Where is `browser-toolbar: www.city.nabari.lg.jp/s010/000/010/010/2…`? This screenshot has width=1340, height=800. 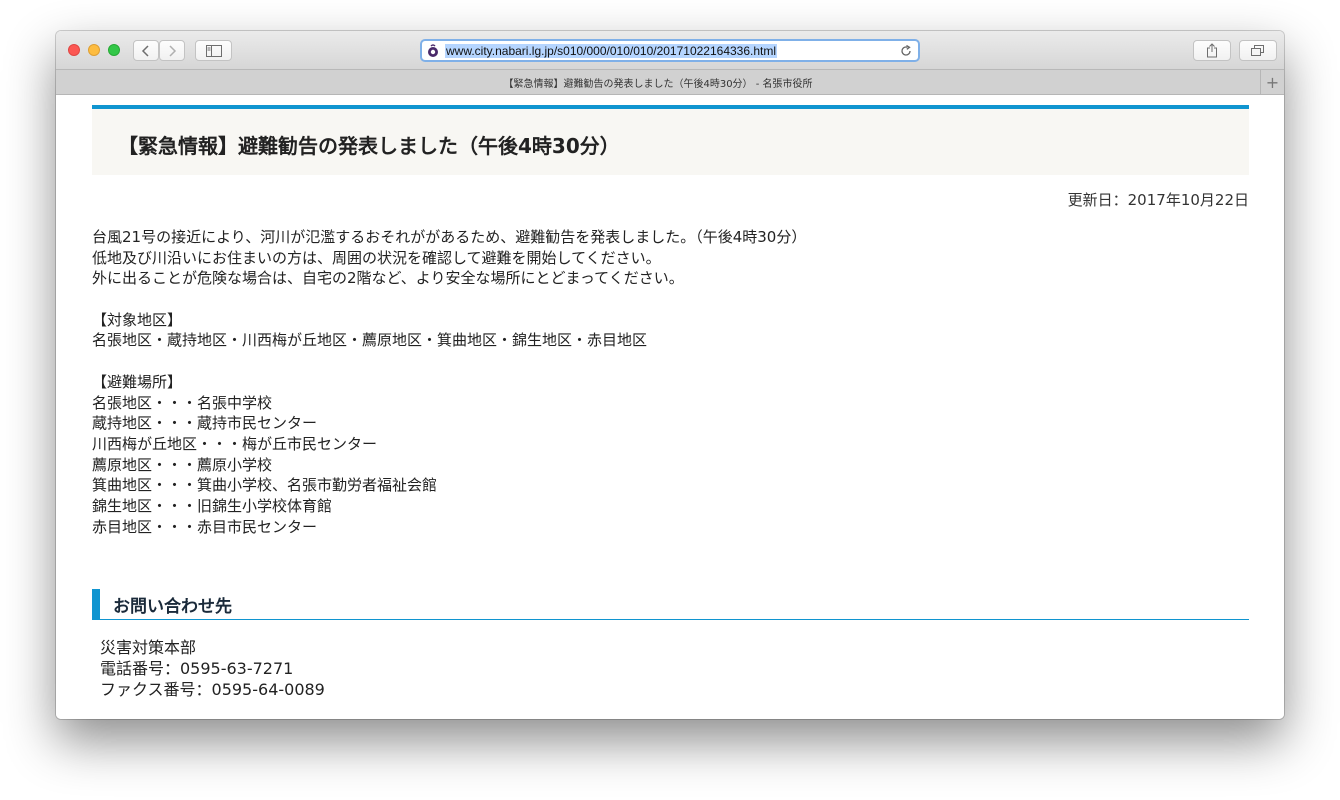
browser-toolbar: www.city.nabari.lg.jp/s010/000/010/010/2… is located at coordinates (670, 50).